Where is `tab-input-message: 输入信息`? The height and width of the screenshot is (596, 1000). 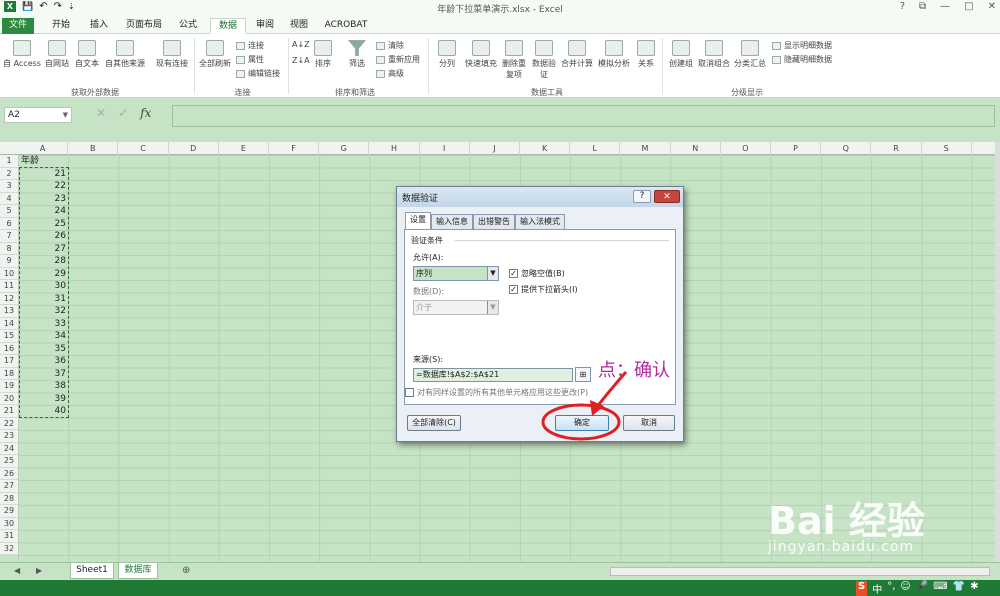 tab-input-message: 输入信息 is located at coordinates (452, 221).